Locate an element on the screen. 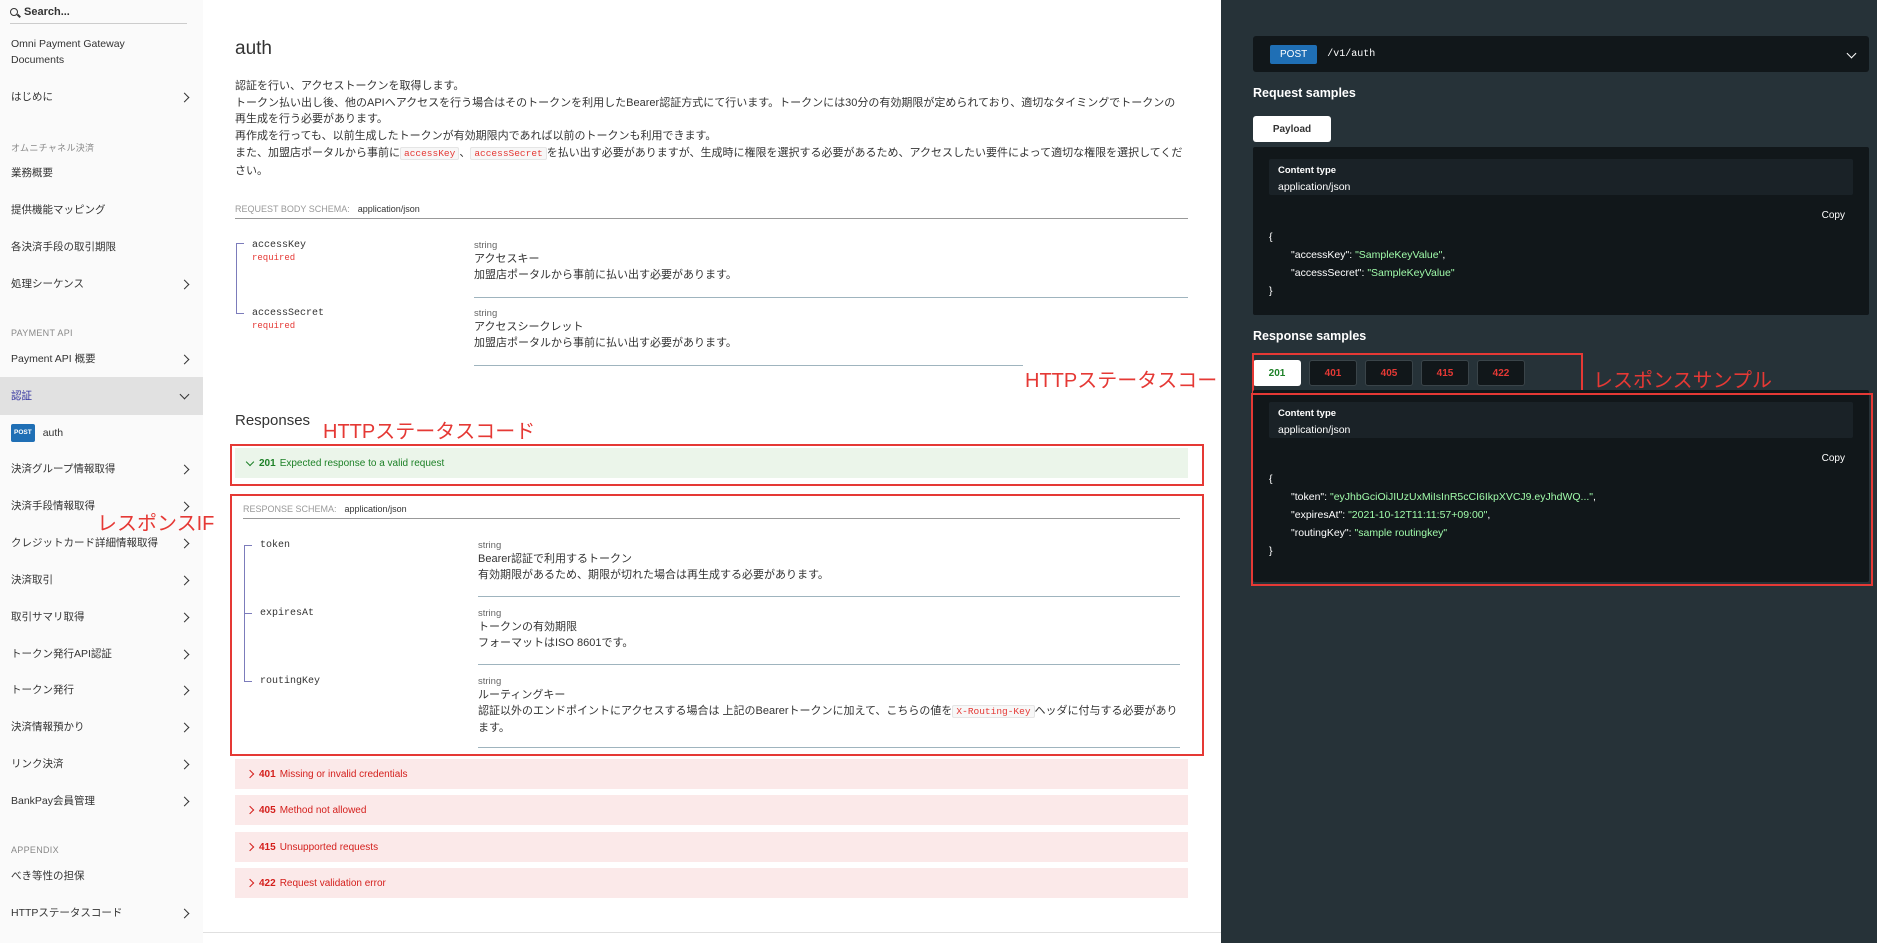 The image size is (1877, 943). field-title: アクセスキー is located at coordinates (507, 259).